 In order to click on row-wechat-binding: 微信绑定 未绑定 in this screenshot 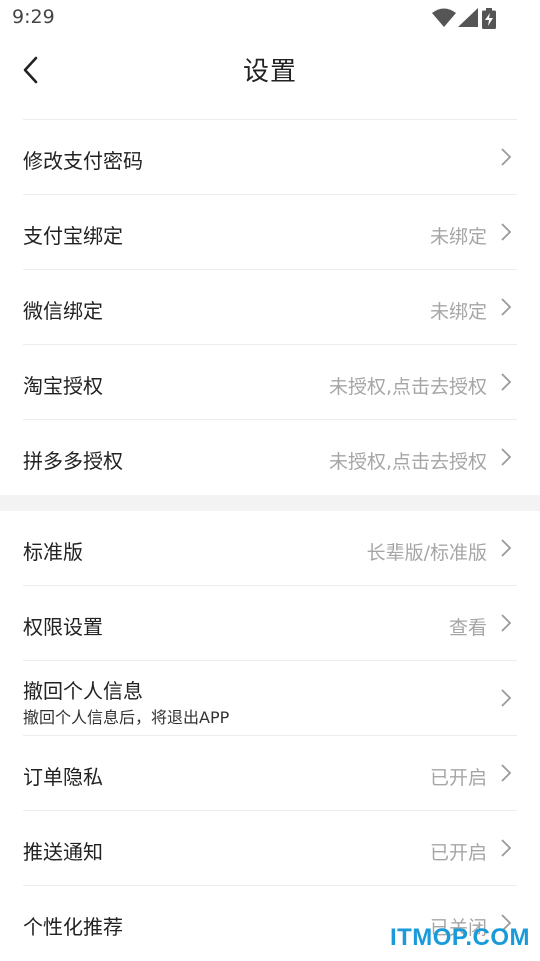, I will do `click(270, 307)`.